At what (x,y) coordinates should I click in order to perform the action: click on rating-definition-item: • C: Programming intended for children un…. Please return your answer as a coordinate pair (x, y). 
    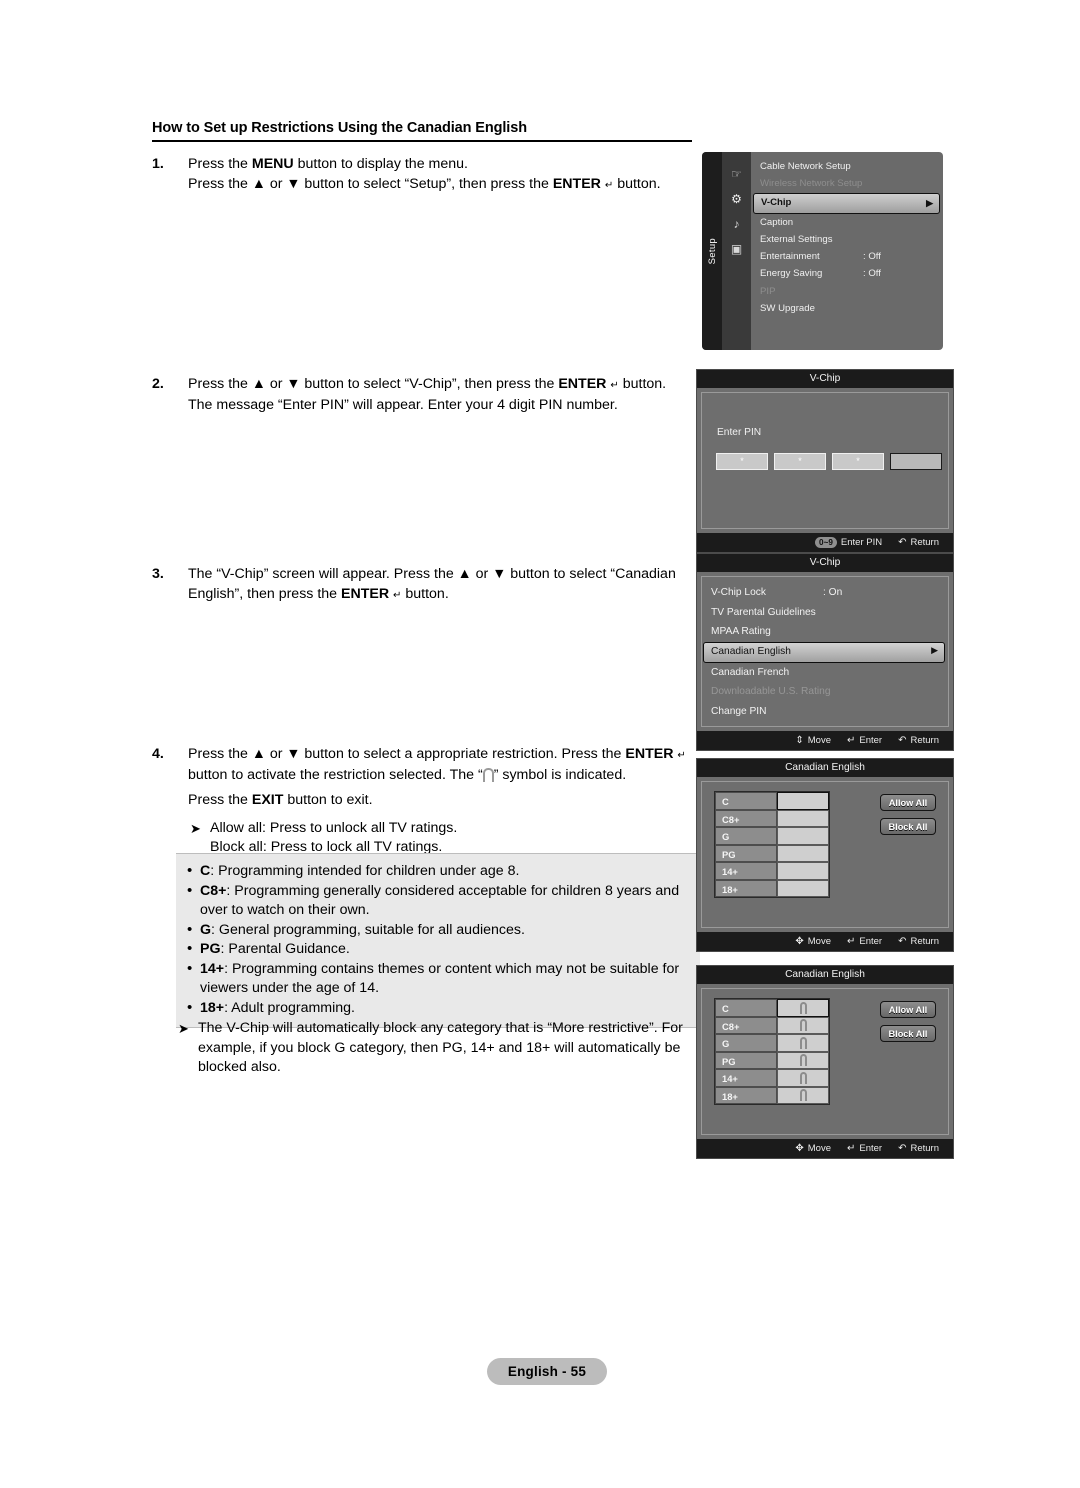
    Looking at the image, I should click on (438, 872).